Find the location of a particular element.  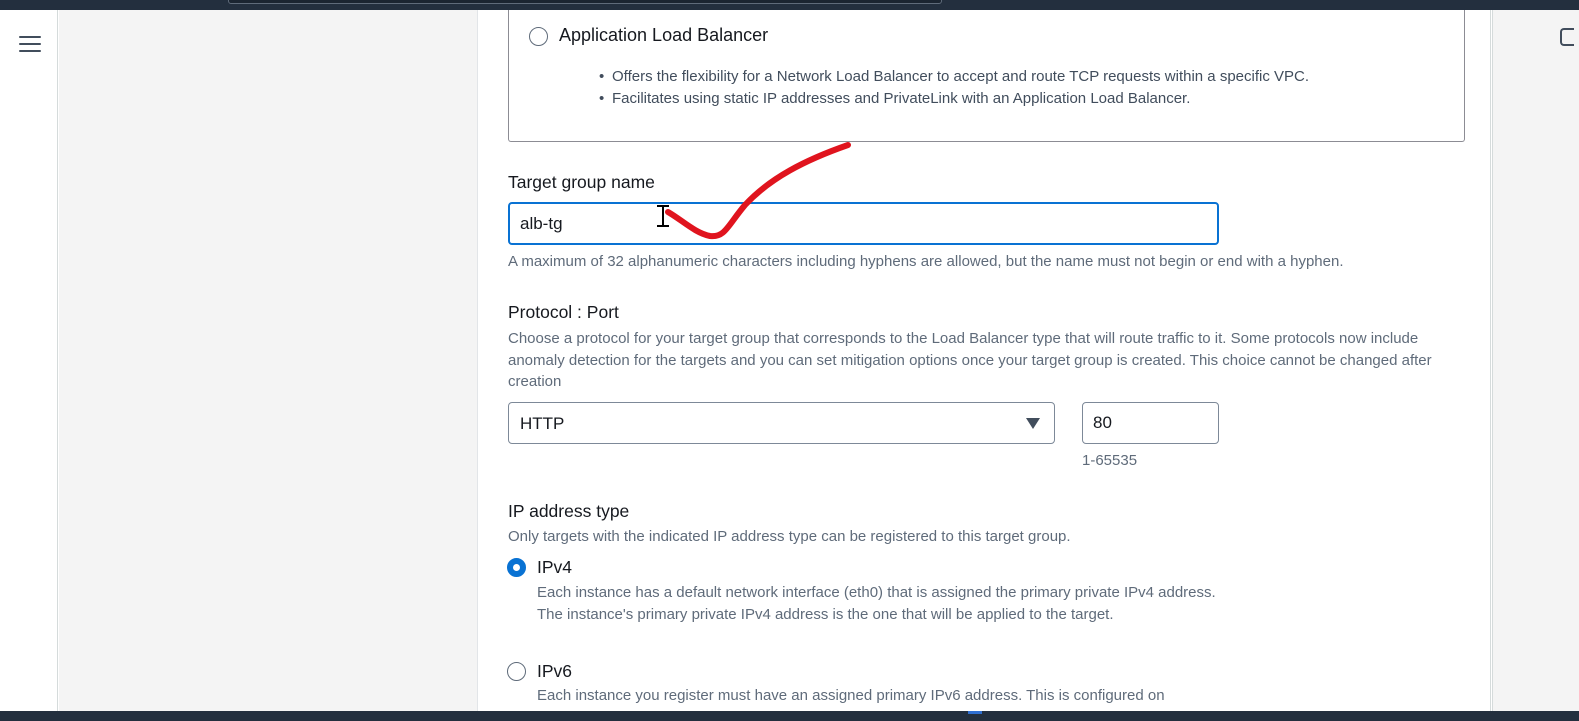

hamburger-menu-icon is located at coordinates (30, 46).